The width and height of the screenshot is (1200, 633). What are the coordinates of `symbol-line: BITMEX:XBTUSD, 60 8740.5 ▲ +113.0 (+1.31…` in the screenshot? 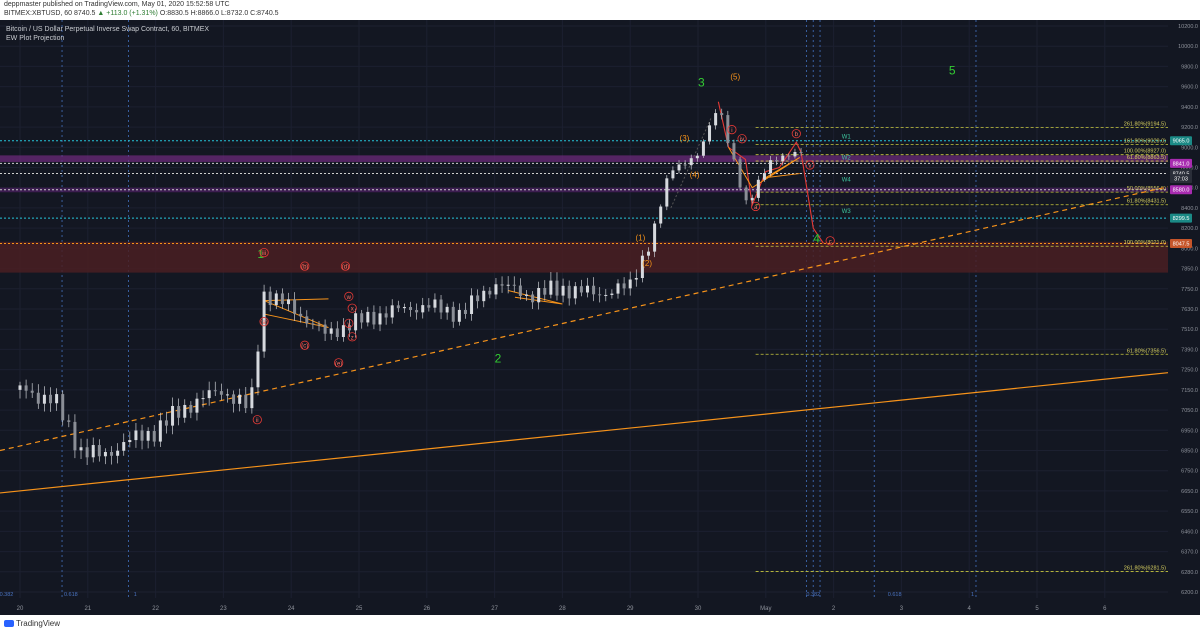 It's located at (141, 13).